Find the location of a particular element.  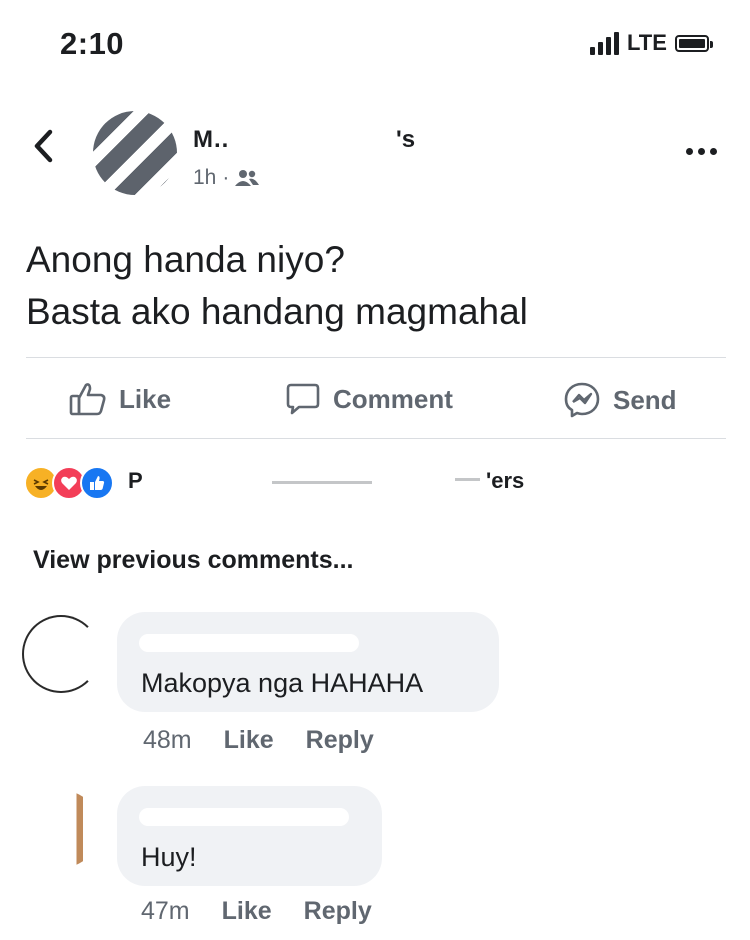

comment-meta: 48m Like Reply is located at coordinates (258, 740).